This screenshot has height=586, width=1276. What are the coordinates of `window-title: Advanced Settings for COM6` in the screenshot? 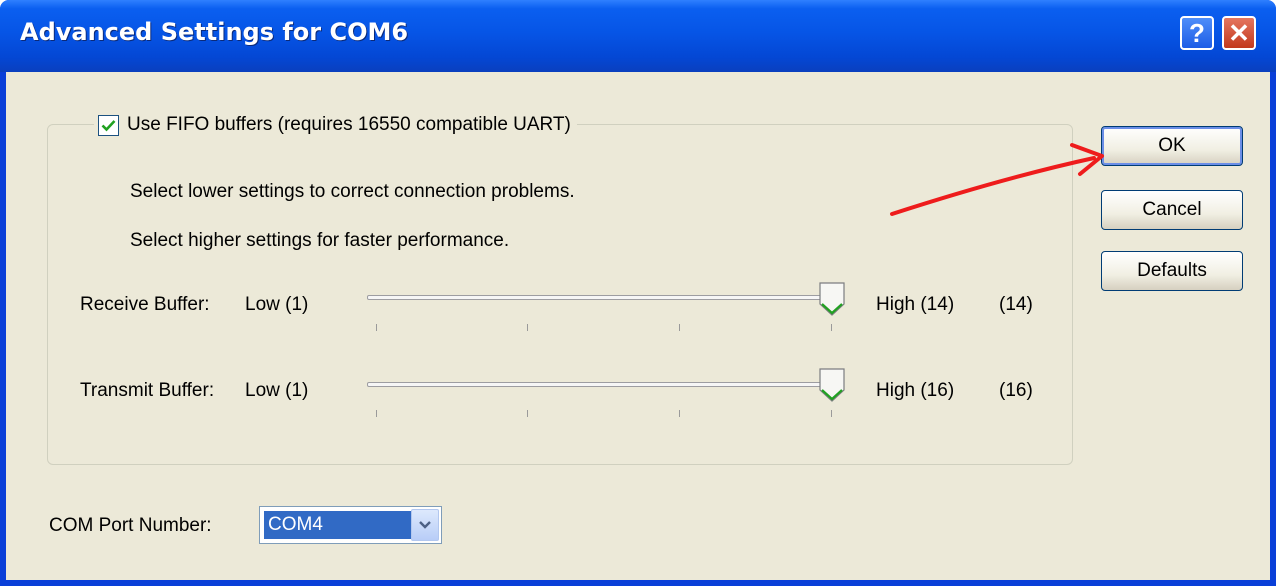 It's located at (214, 32).